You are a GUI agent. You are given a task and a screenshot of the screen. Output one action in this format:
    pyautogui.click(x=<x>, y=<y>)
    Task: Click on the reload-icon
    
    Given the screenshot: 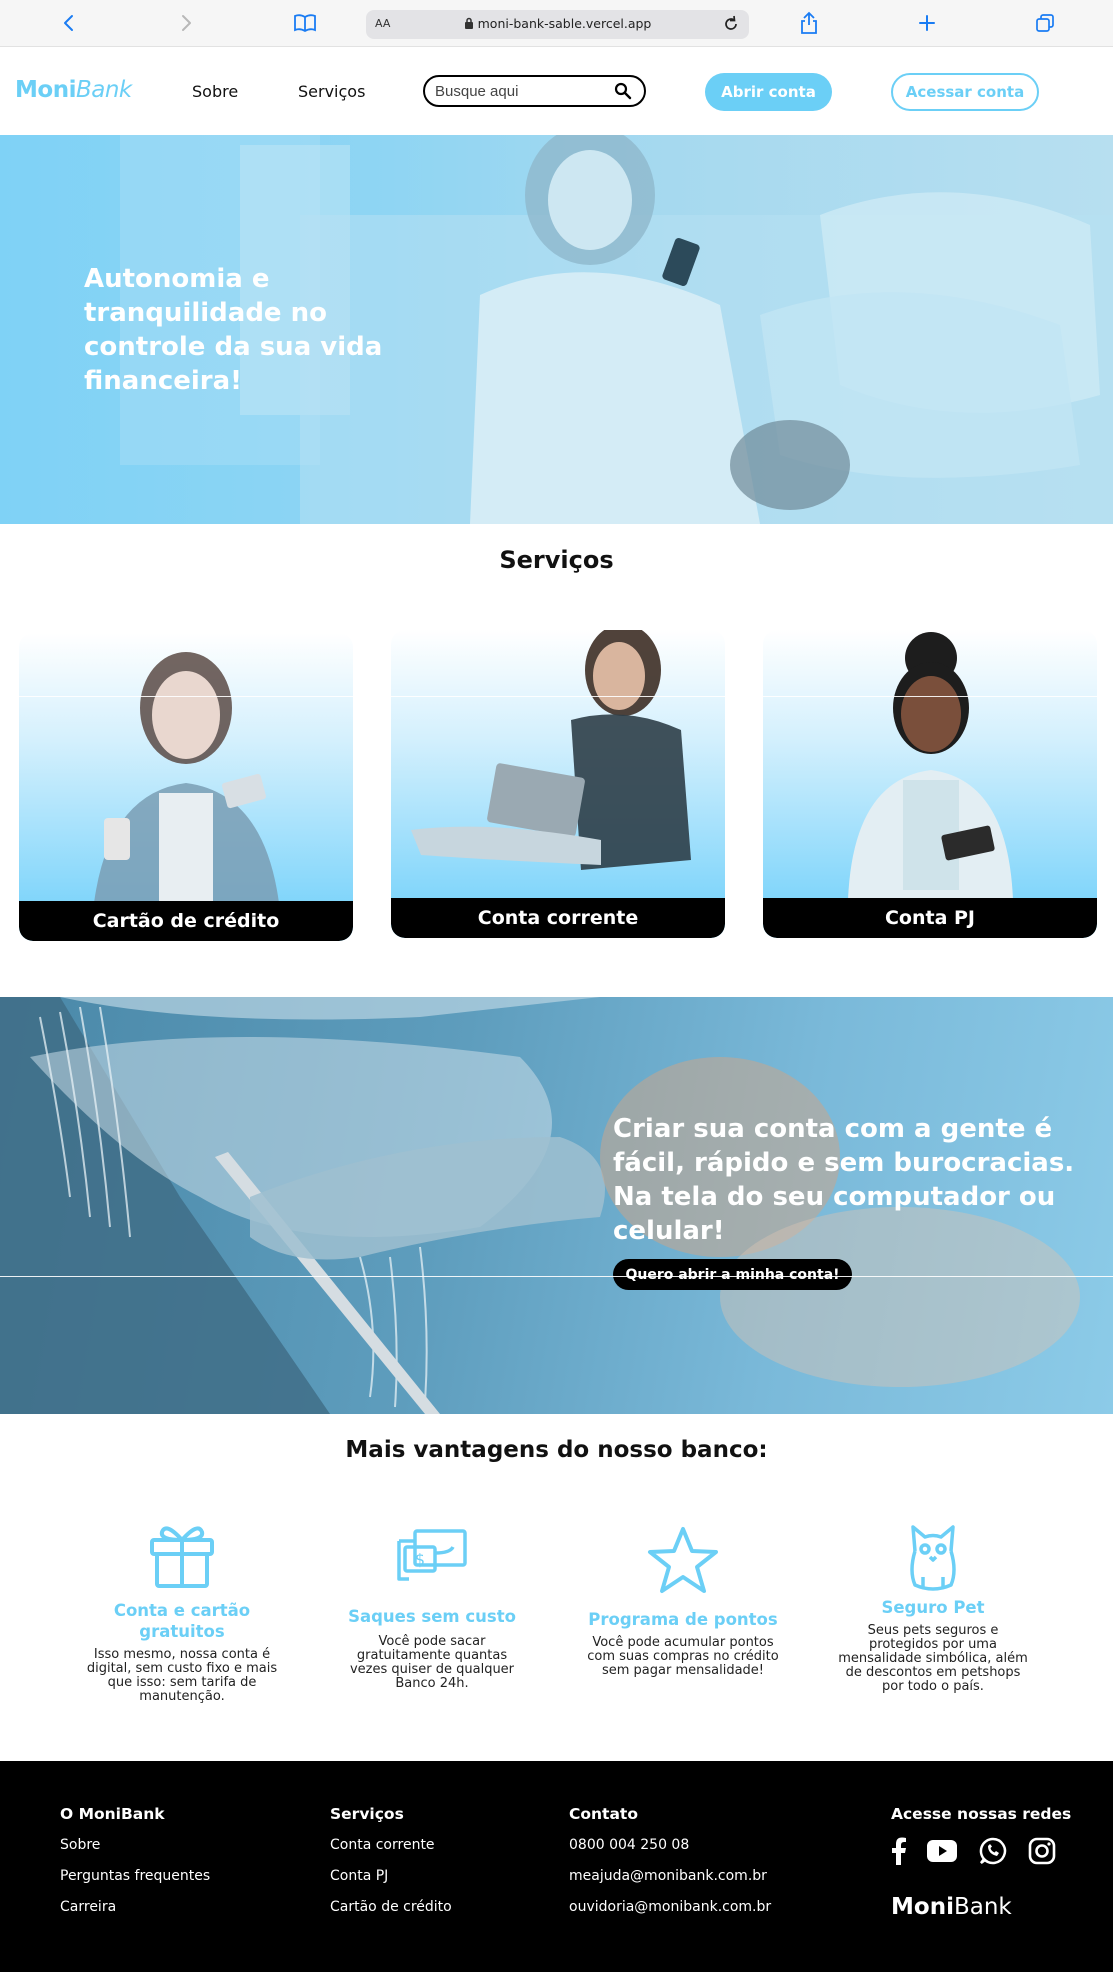 What is the action you would take?
    pyautogui.click(x=731, y=24)
    